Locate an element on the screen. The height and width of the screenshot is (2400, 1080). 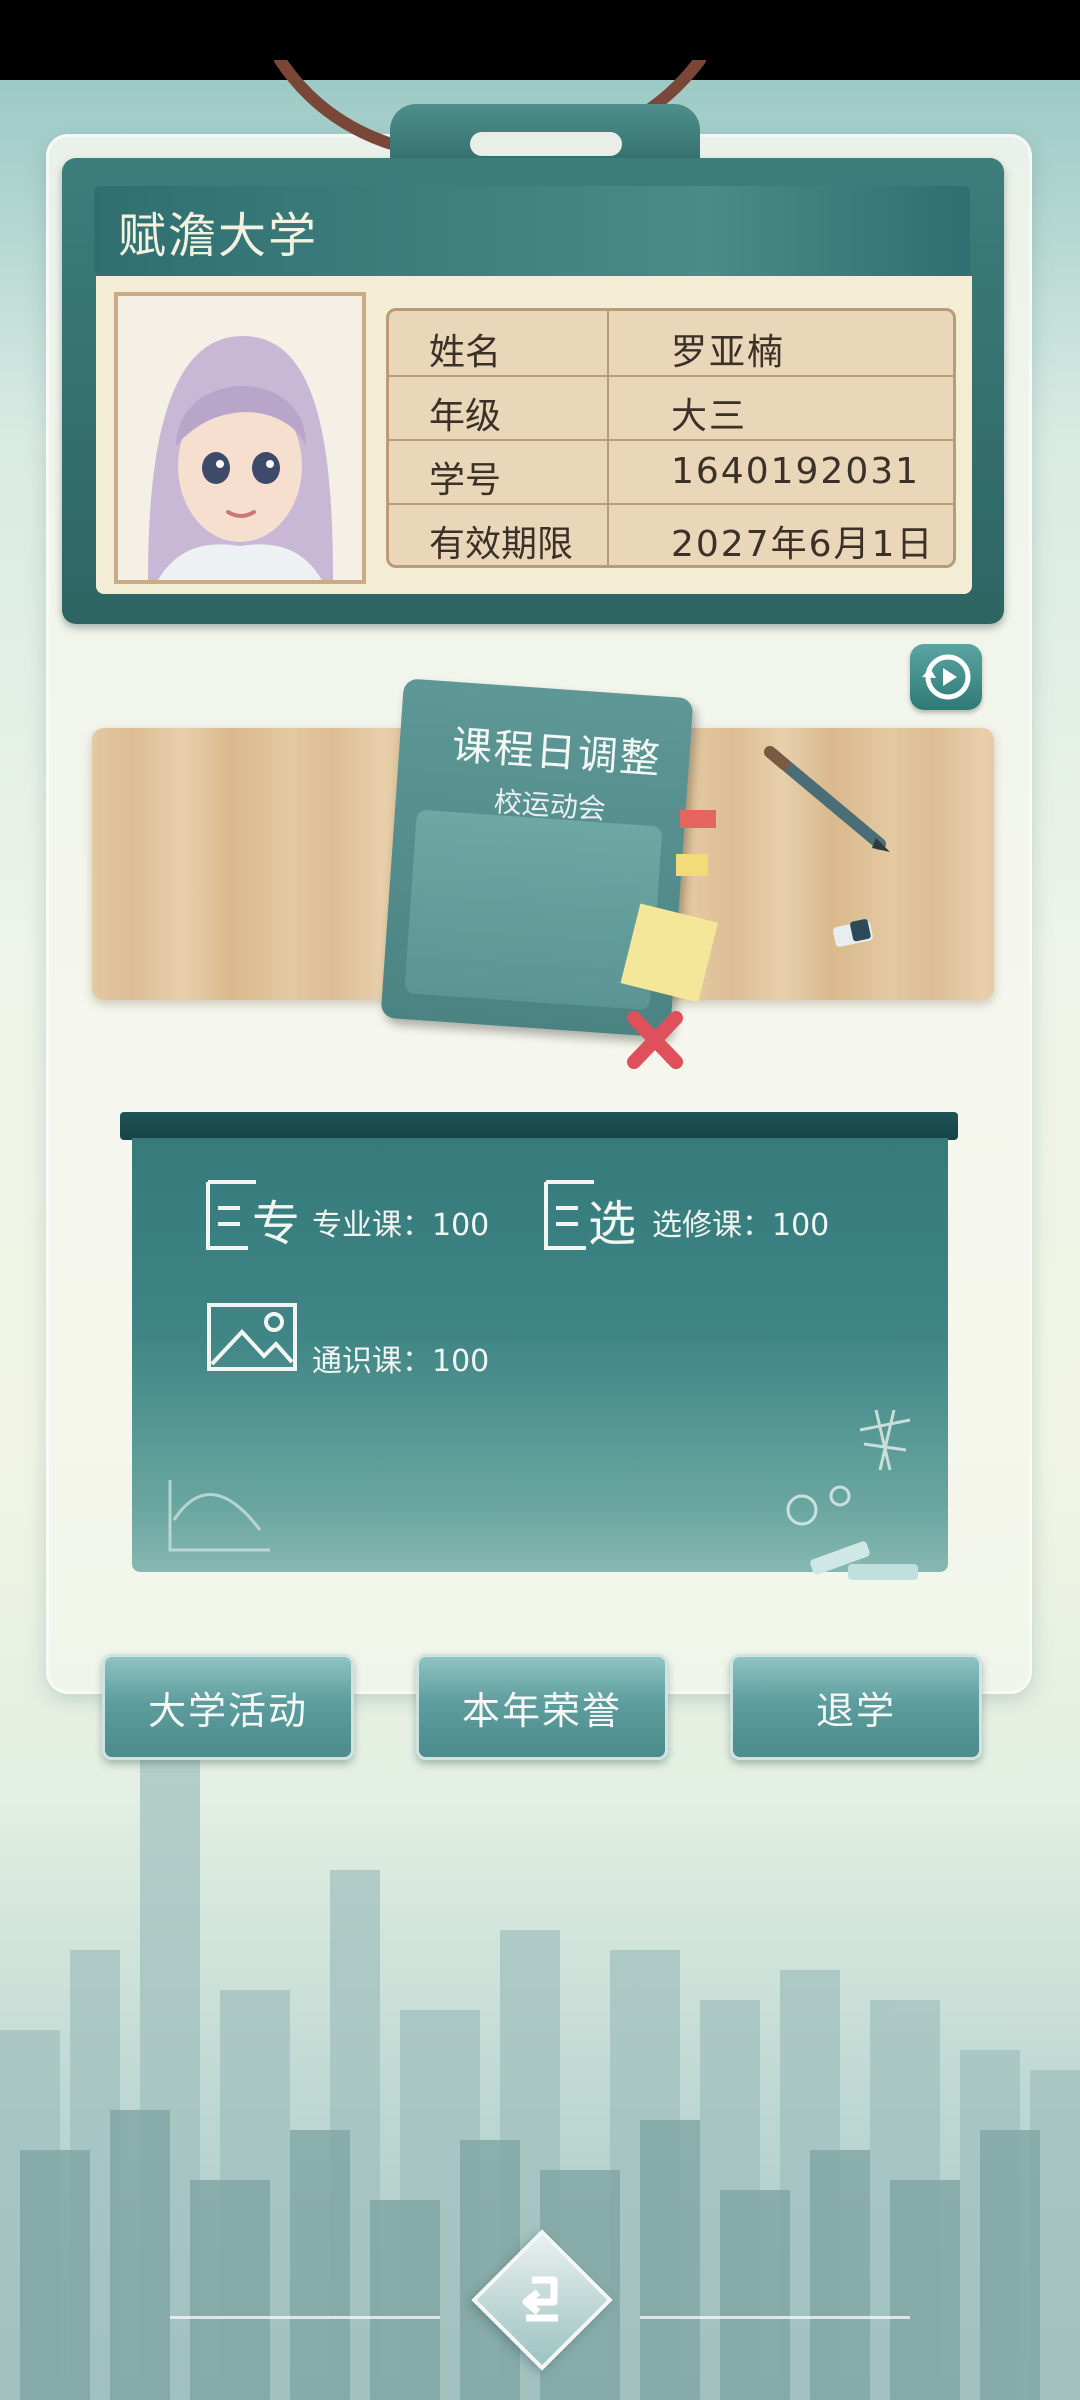
table-row-grade: 年级 大三 is located at coordinates (671, 408).